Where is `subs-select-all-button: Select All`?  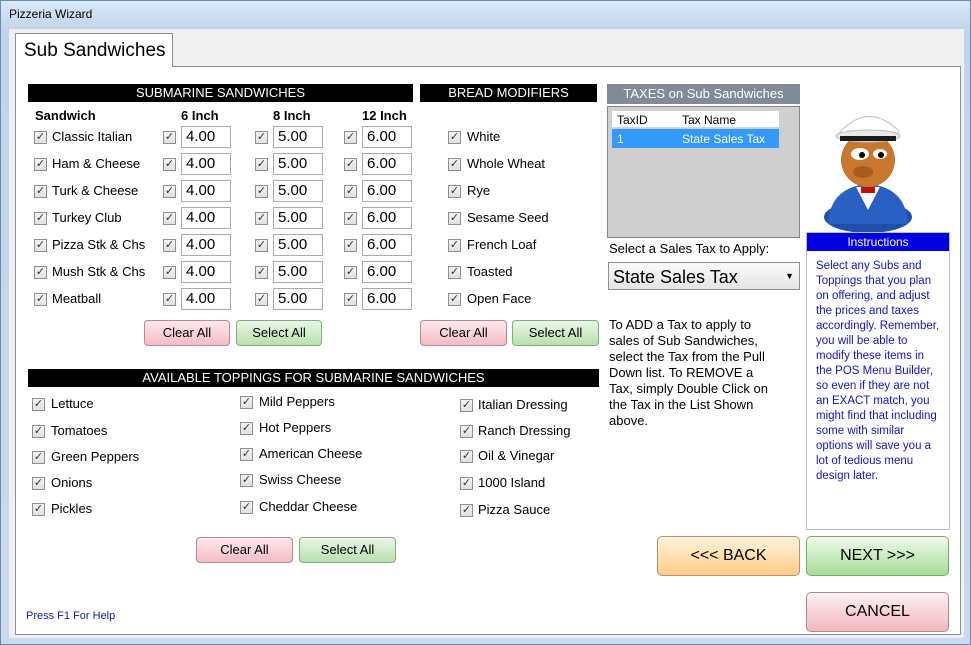 subs-select-all-button: Select All is located at coordinates (279, 333).